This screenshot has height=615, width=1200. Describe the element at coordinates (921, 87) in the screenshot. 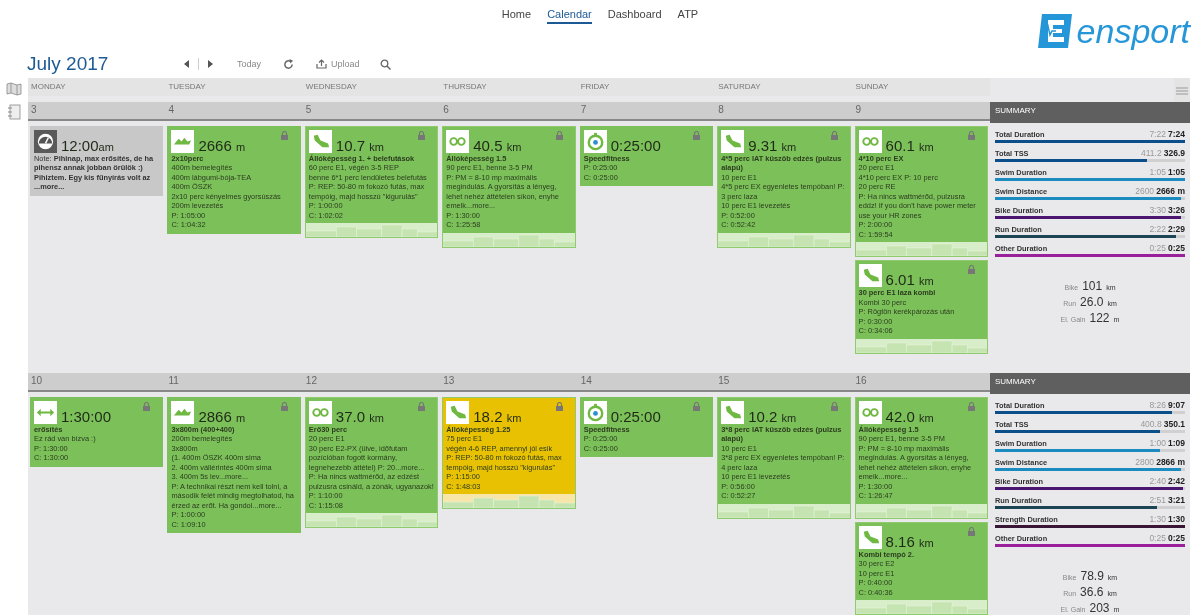

I see `weekday-label: SUNDAY` at that location.